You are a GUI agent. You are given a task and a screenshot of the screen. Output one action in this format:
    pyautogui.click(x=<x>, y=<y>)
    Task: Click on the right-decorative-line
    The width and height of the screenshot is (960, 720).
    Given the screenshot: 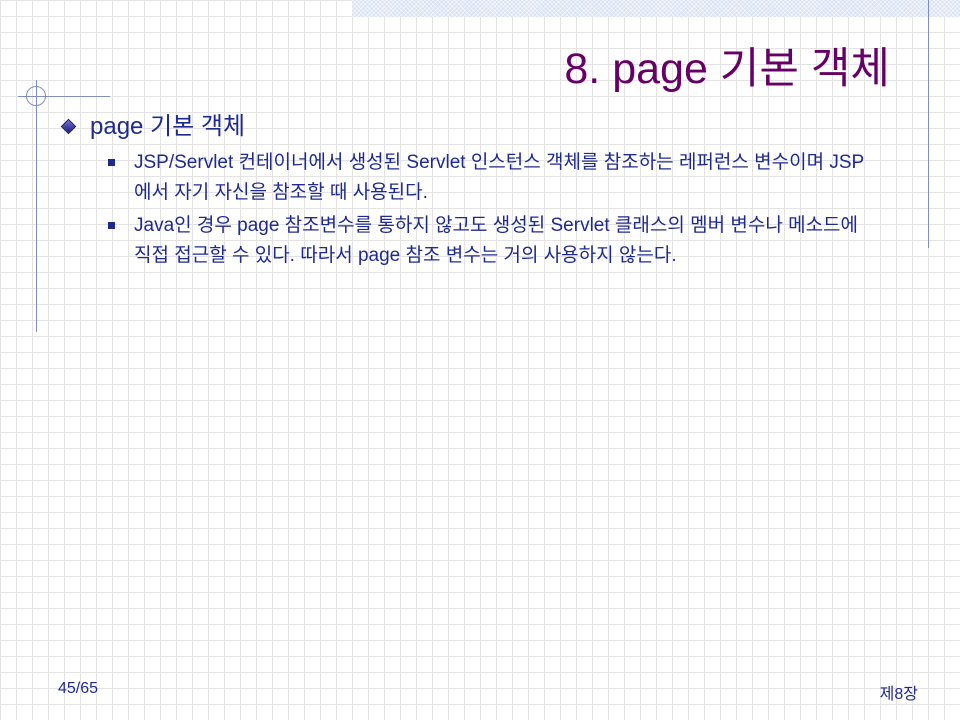 What is the action you would take?
    pyautogui.click(x=928, y=124)
    